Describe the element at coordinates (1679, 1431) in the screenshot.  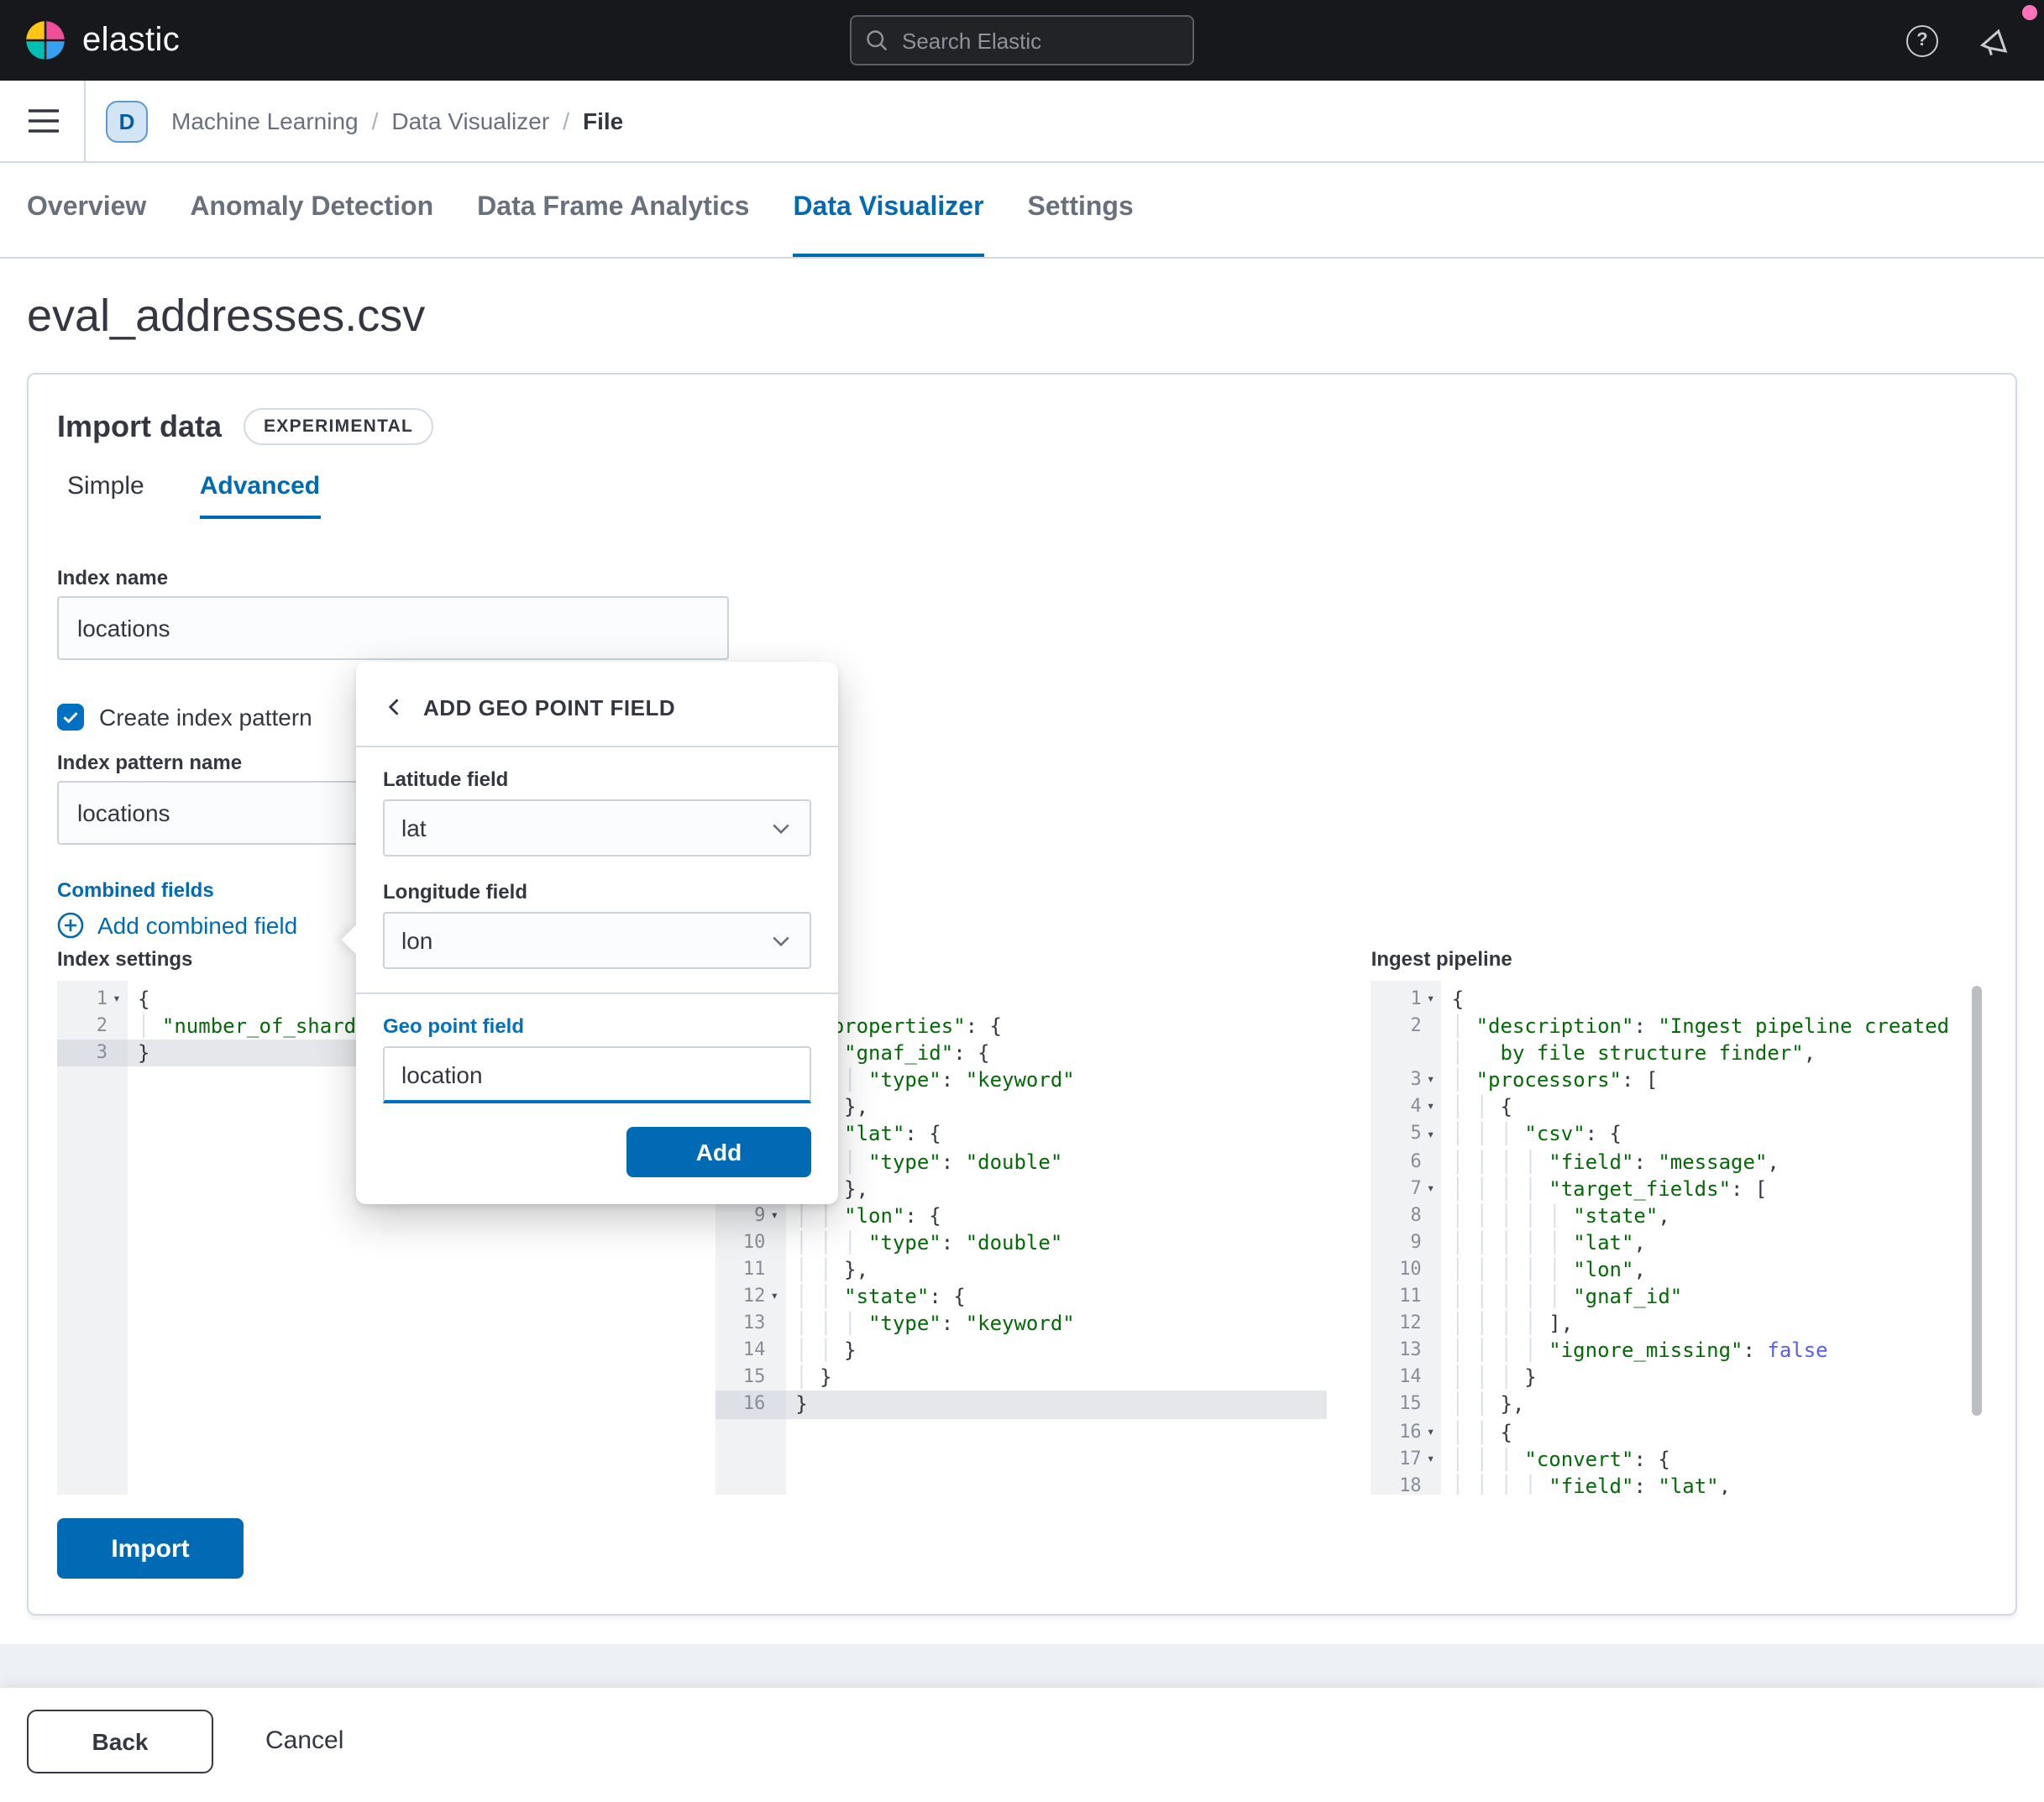
I see `code-line: 16 ▾ │ │ {` at that location.